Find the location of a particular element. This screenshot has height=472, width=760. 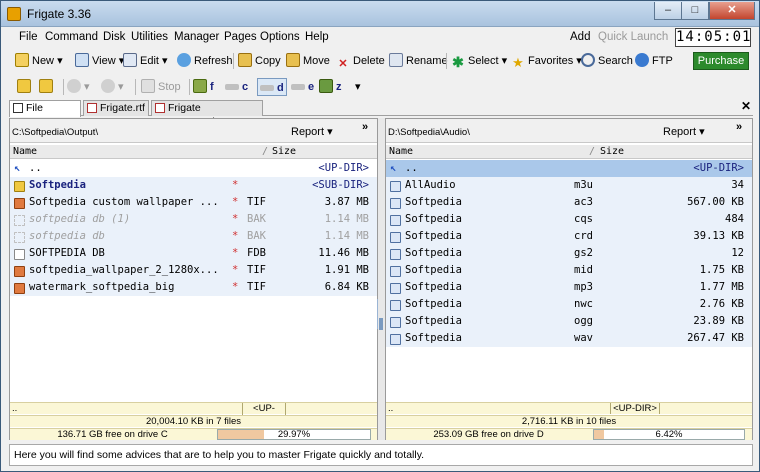

right-col-name: Name is located at coordinates (401, 151).